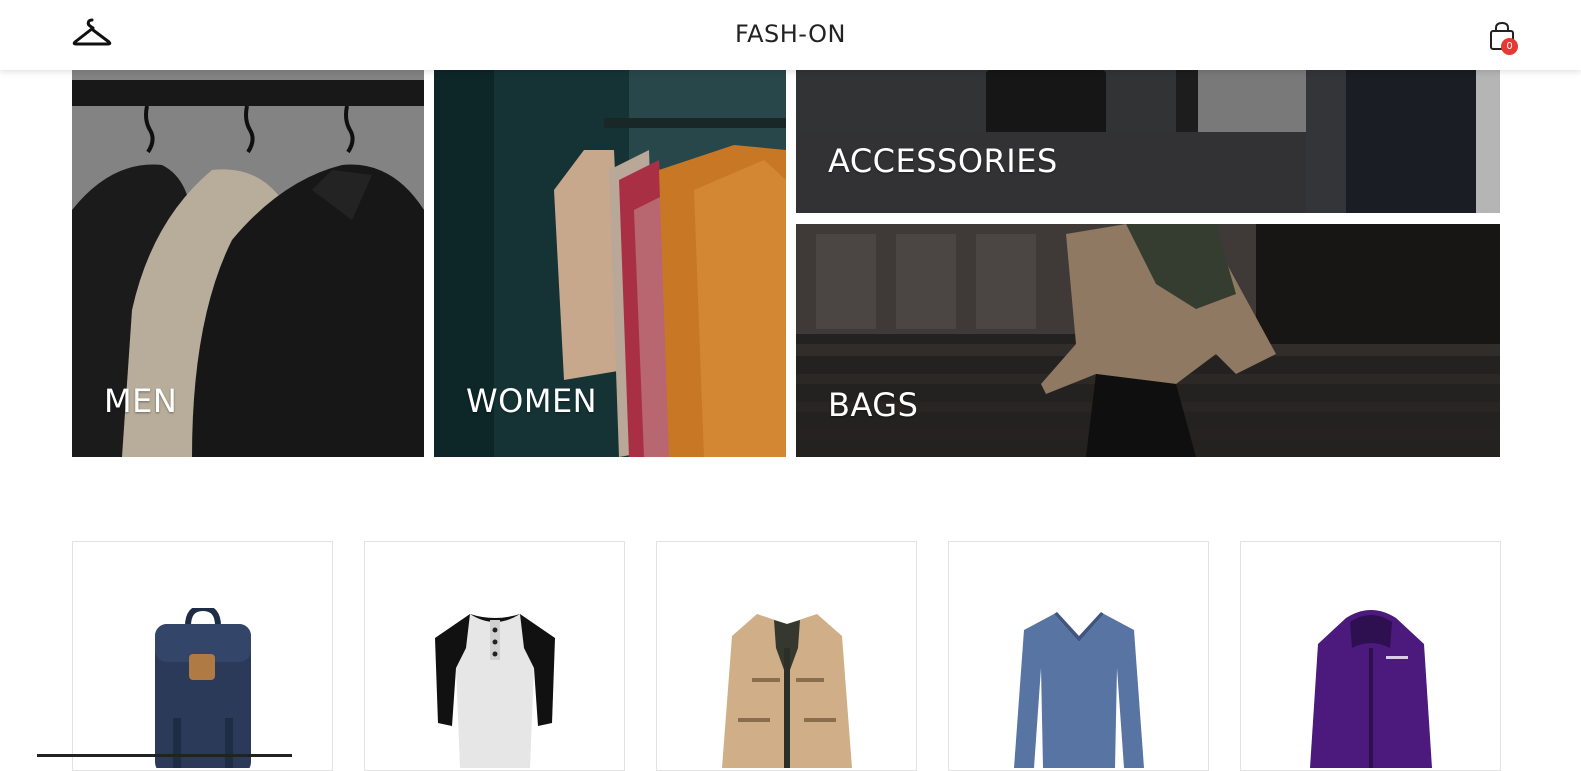 This screenshot has height=771, width=1581. I want to click on category-label-accessories: ACCESSORIES, so click(943, 161).